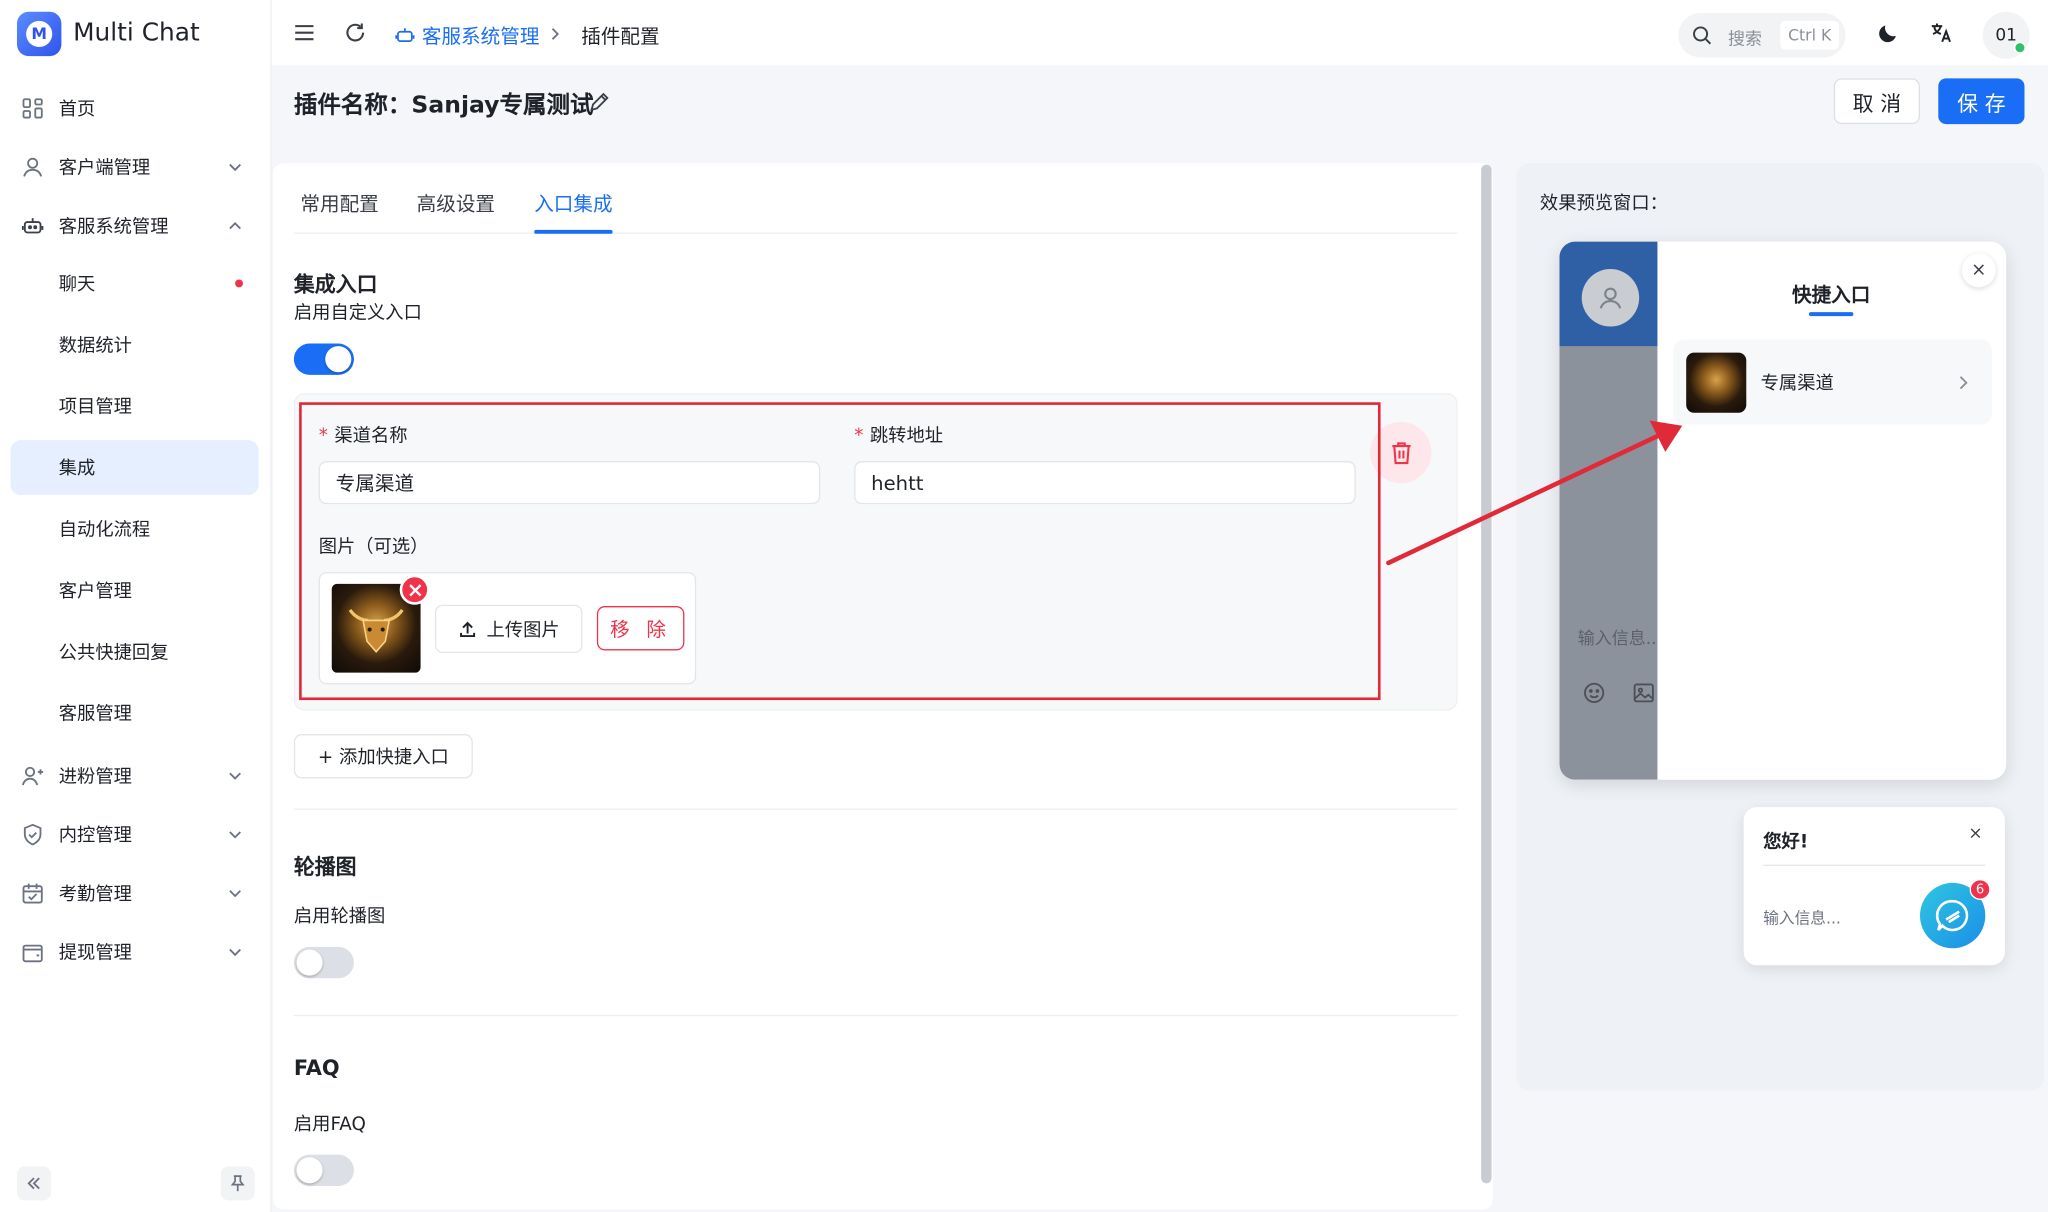  I want to click on sidebar-item-automation: 自动化流程, so click(134, 529).